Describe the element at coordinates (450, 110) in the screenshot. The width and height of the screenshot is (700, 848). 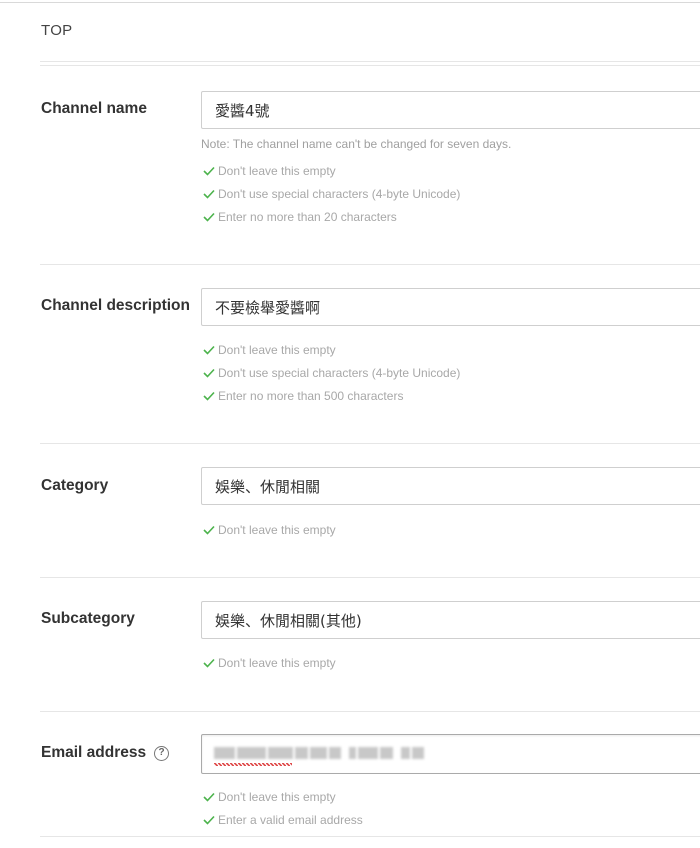
I see `channel-name-input` at that location.